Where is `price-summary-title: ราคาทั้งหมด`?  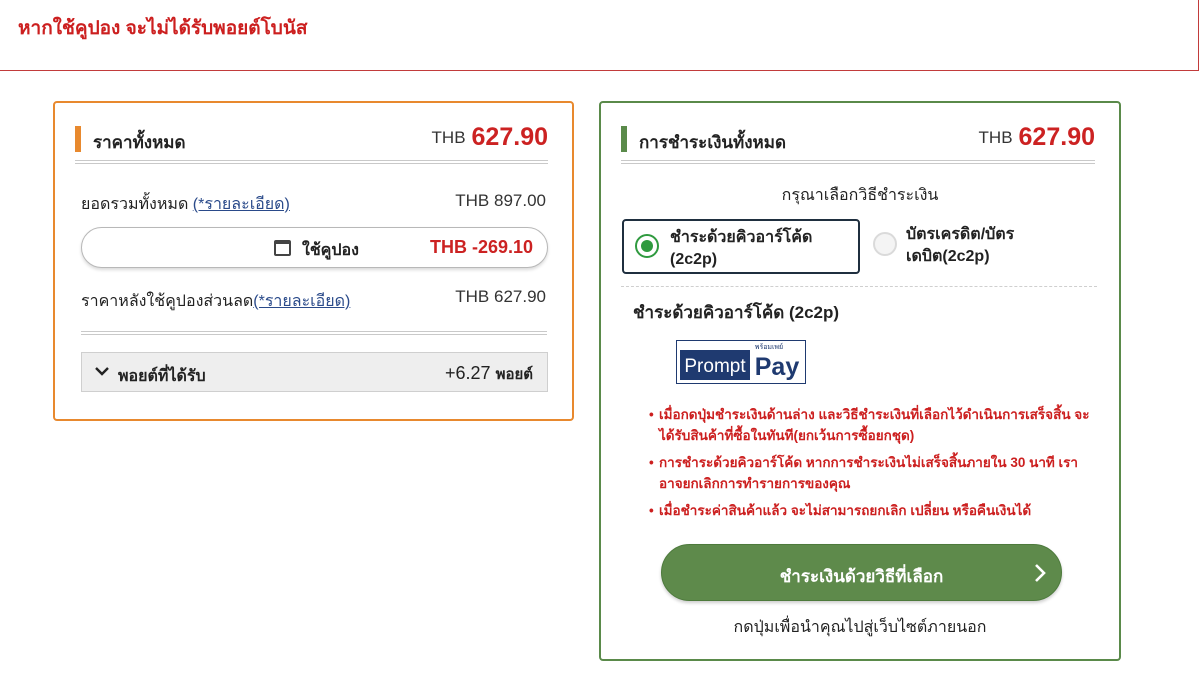 price-summary-title: ราคาทั้งหมด is located at coordinates (139, 142).